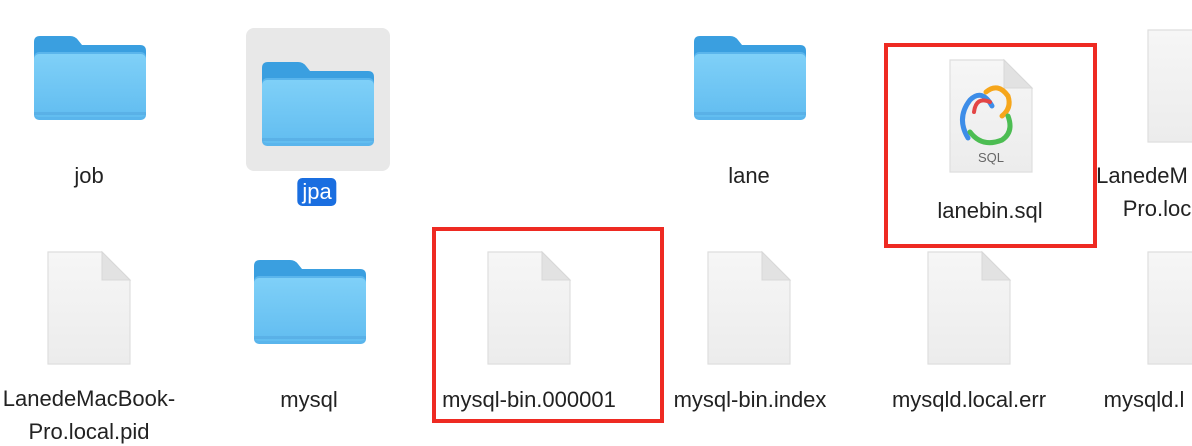  Describe the element at coordinates (1157, 208) in the screenshot. I see `file-name-line-2: Pro.loc` at that location.